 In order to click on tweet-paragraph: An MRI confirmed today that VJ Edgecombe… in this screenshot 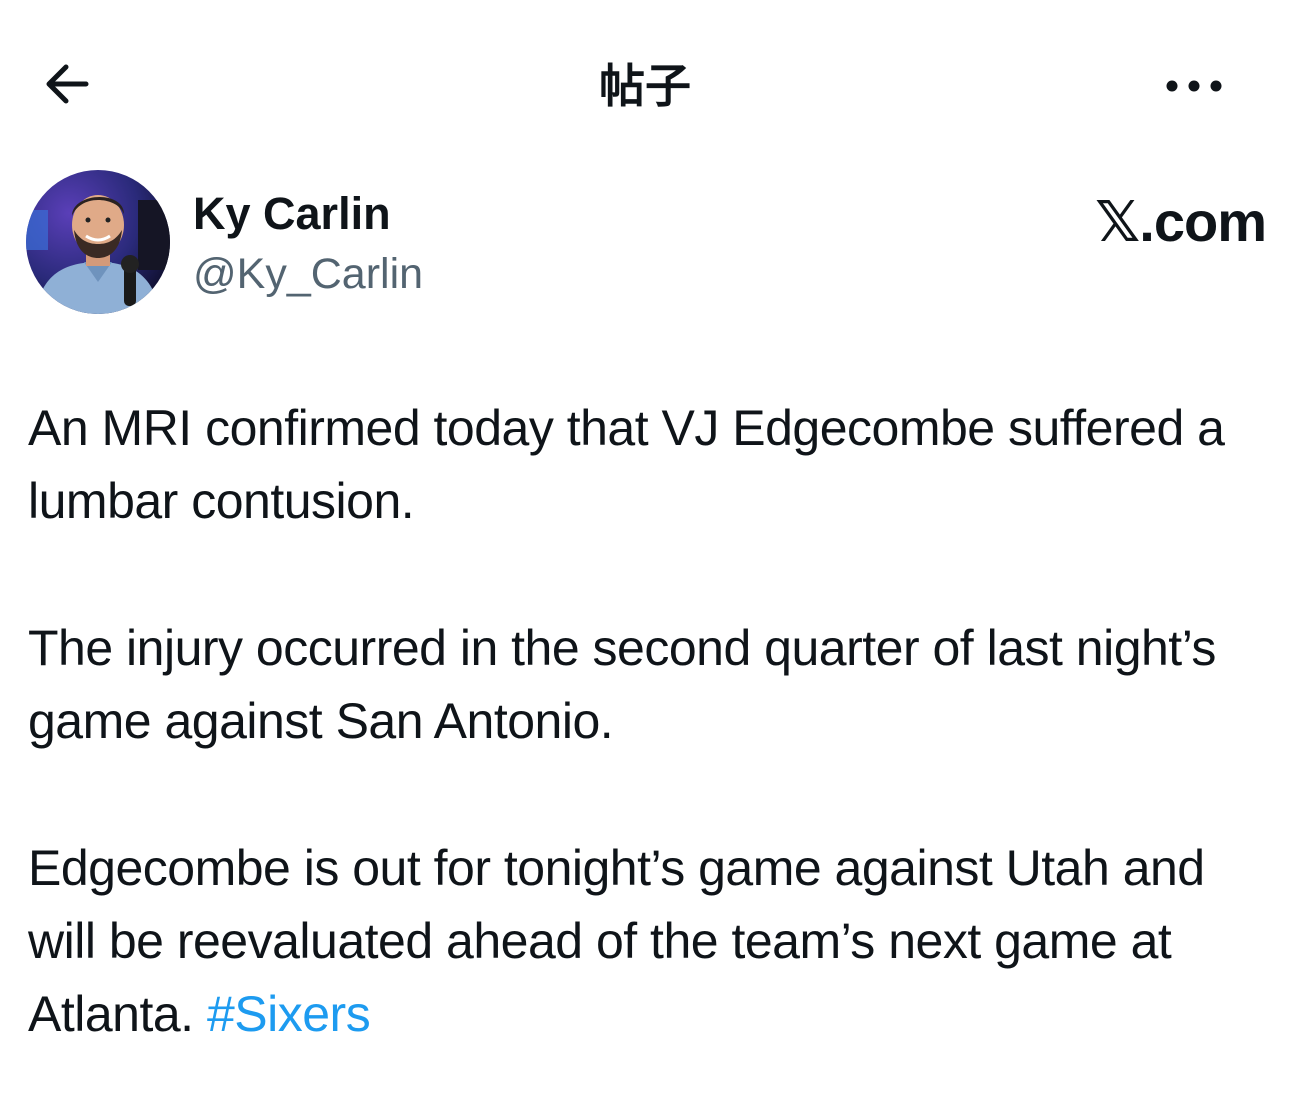, I will do `click(626, 464)`.